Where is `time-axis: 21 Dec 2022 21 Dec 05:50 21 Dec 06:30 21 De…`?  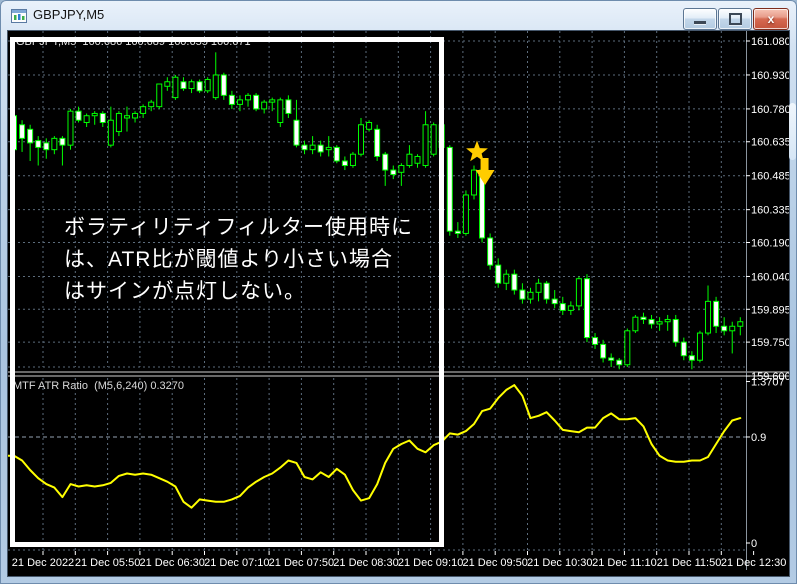
time-axis: 21 Dec 2022 21 Dec 05:50 21 Dec 06:30 21 De… is located at coordinates (399, 560).